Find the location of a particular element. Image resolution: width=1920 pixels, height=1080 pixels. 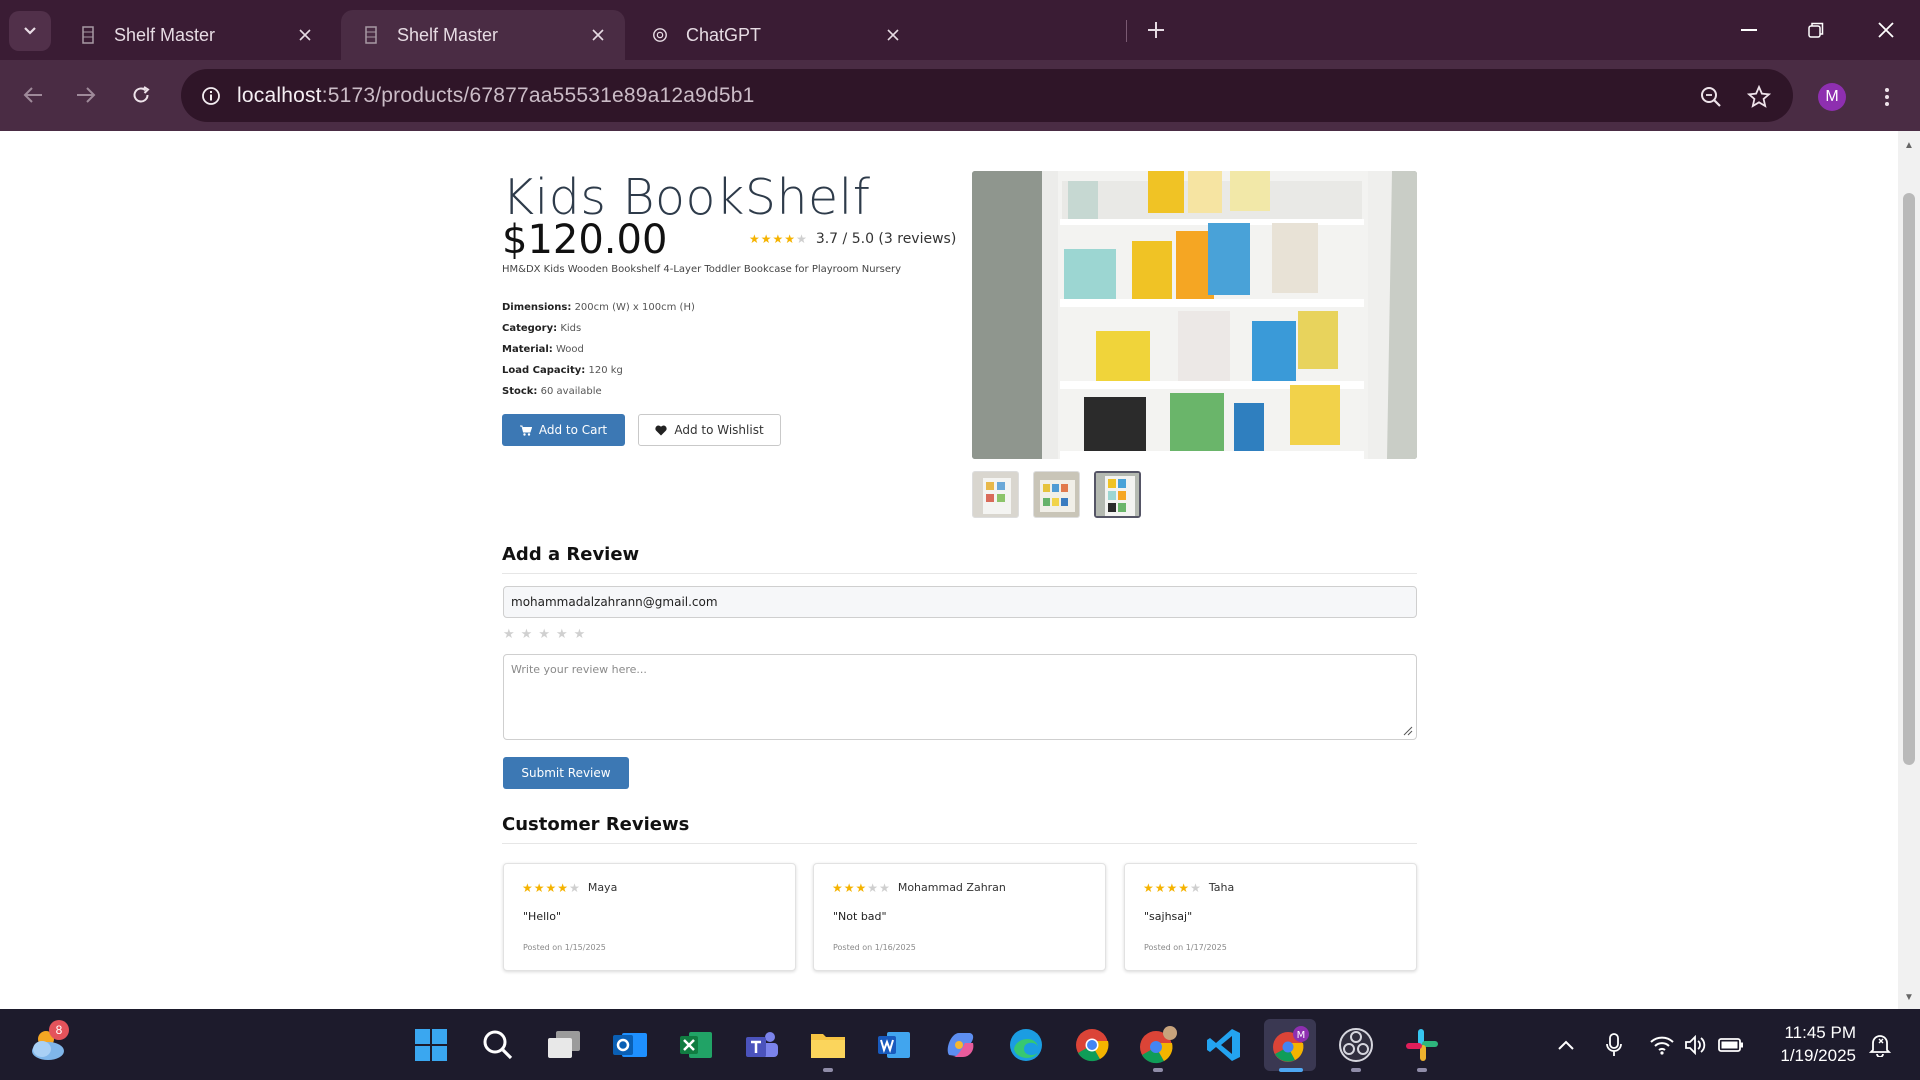

bookmark-star-icon is located at coordinates (1759, 97).